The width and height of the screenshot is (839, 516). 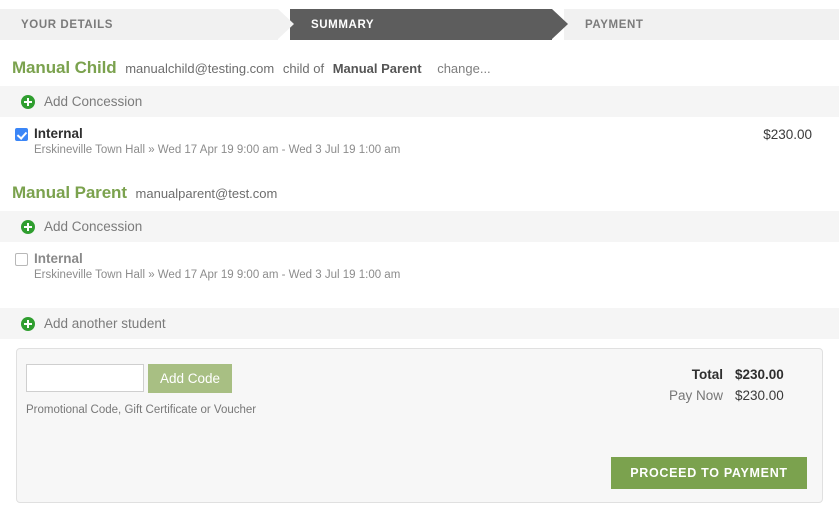 I want to click on pay-now-row: Pay Now $230.00, so click(x=722, y=395).